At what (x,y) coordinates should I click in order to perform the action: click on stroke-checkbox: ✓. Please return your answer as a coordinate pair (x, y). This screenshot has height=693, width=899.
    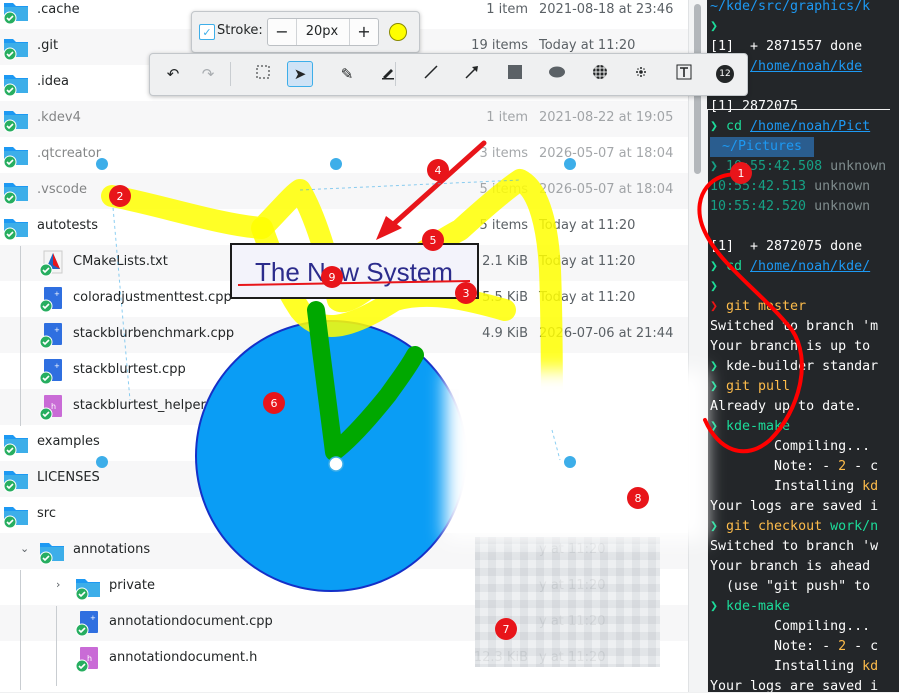
    Looking at the image, I should click on (207, 32).